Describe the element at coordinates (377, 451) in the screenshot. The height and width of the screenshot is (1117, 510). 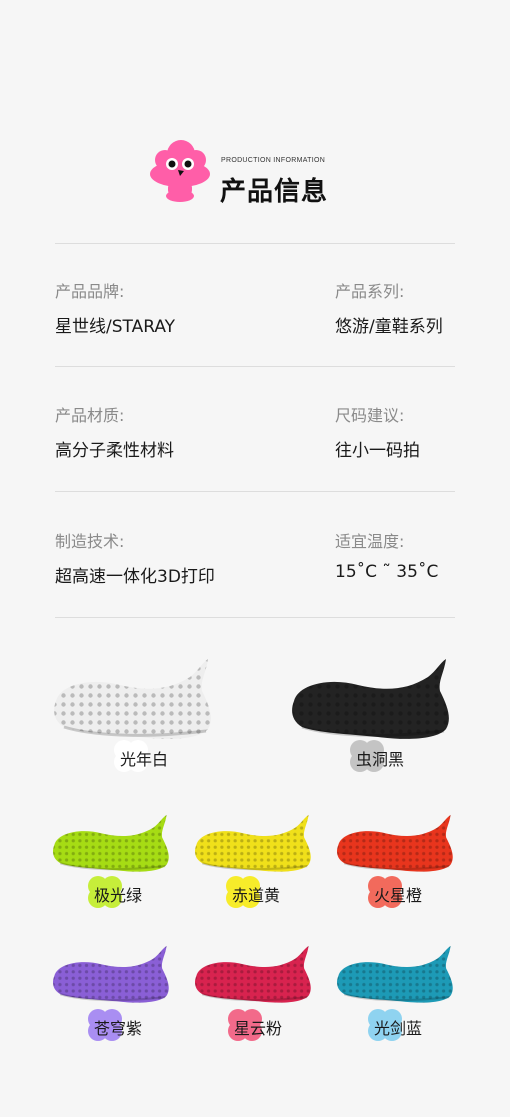
I see `size-value: 往小一码拍` at that location.